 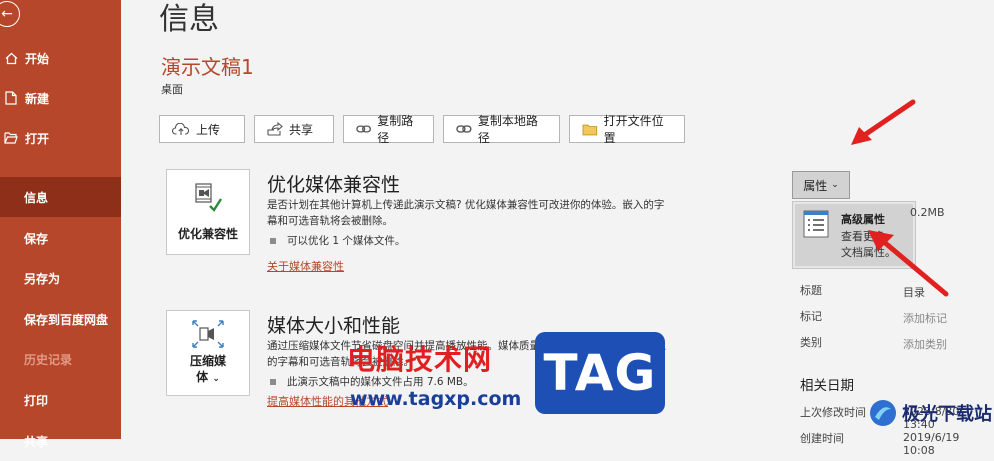 What do you see at coordinates (66, 319) in the screenshot?
I see `sidebar-item-label: 保存到百度网盘` at bounding box center [66, 319].